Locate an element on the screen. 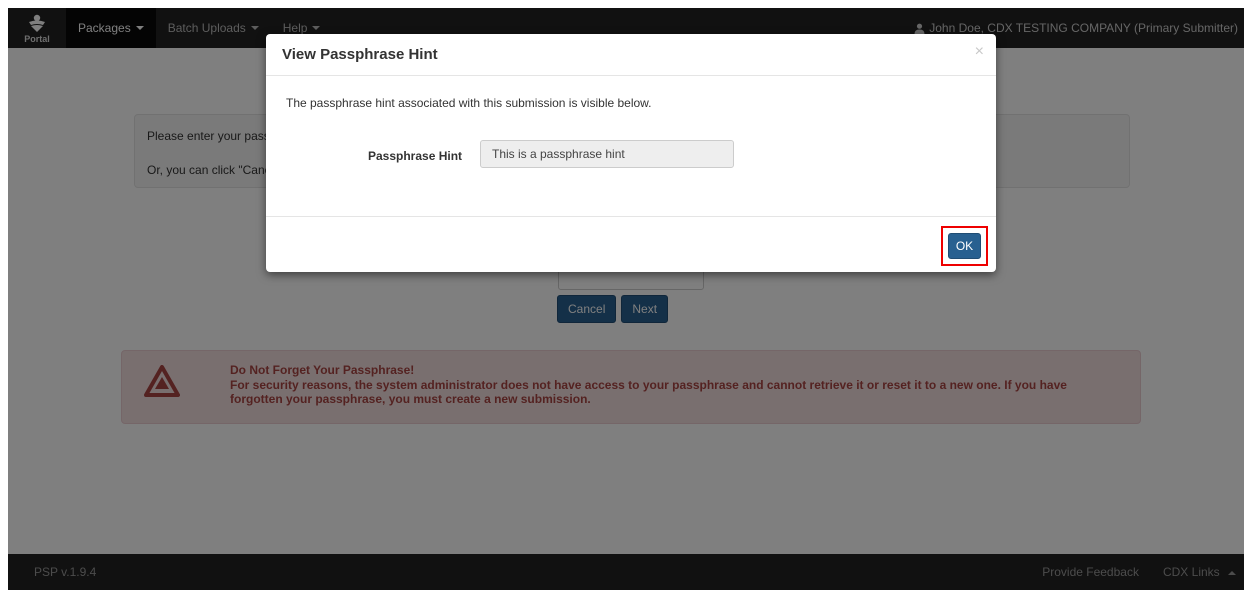 Image resolution: width=1244 pixels, height=590 pixels. ok-button-highlight: OK is located at coordinates (964, 246).